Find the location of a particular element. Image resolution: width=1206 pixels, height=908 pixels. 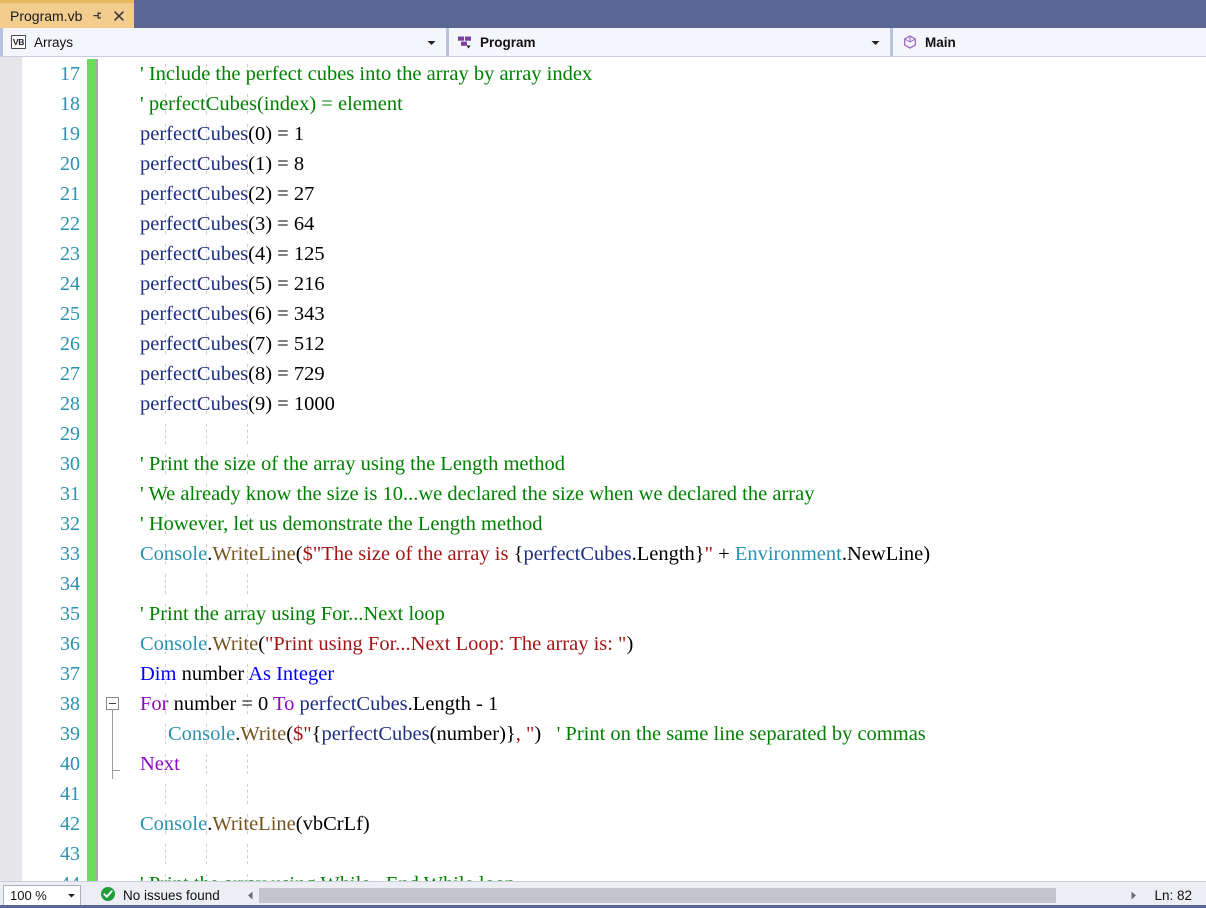

code-line: 18 ' perfectCubes(index) = element is located at coordinates (614, 104).